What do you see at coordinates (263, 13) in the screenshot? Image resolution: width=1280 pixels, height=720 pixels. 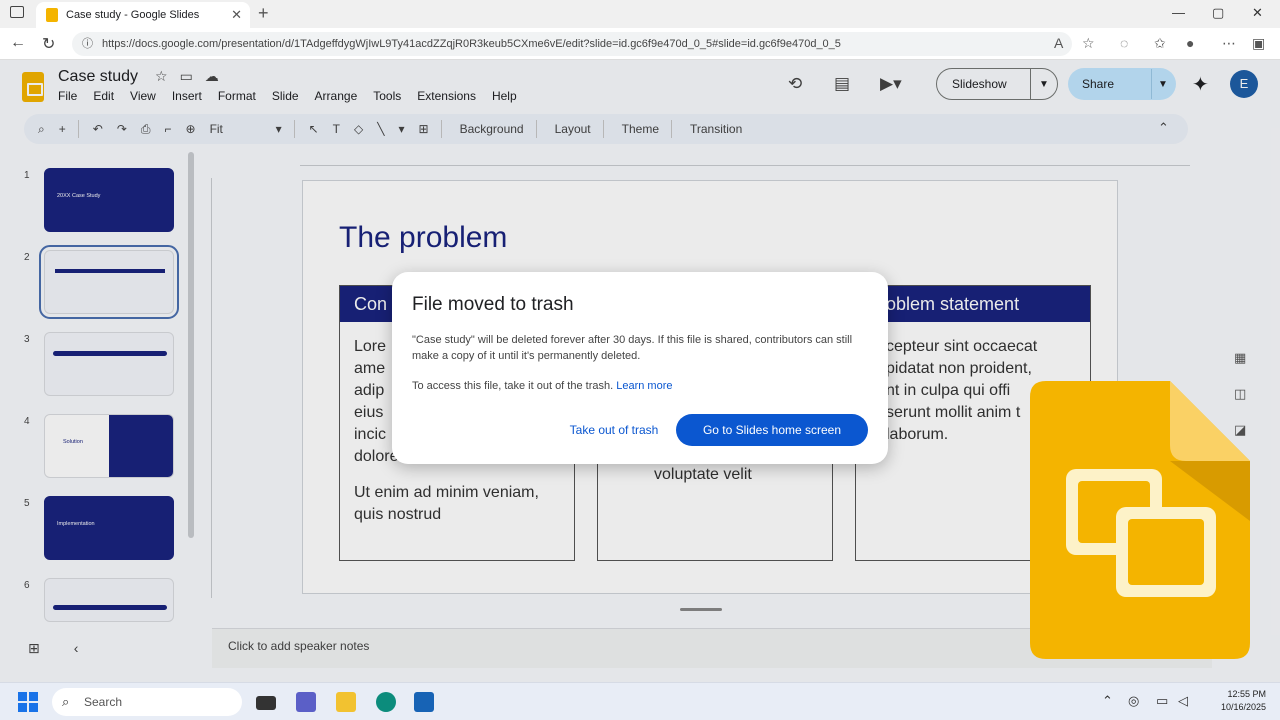 I see `new-tab-button: +` at bounding box center [263, 13].